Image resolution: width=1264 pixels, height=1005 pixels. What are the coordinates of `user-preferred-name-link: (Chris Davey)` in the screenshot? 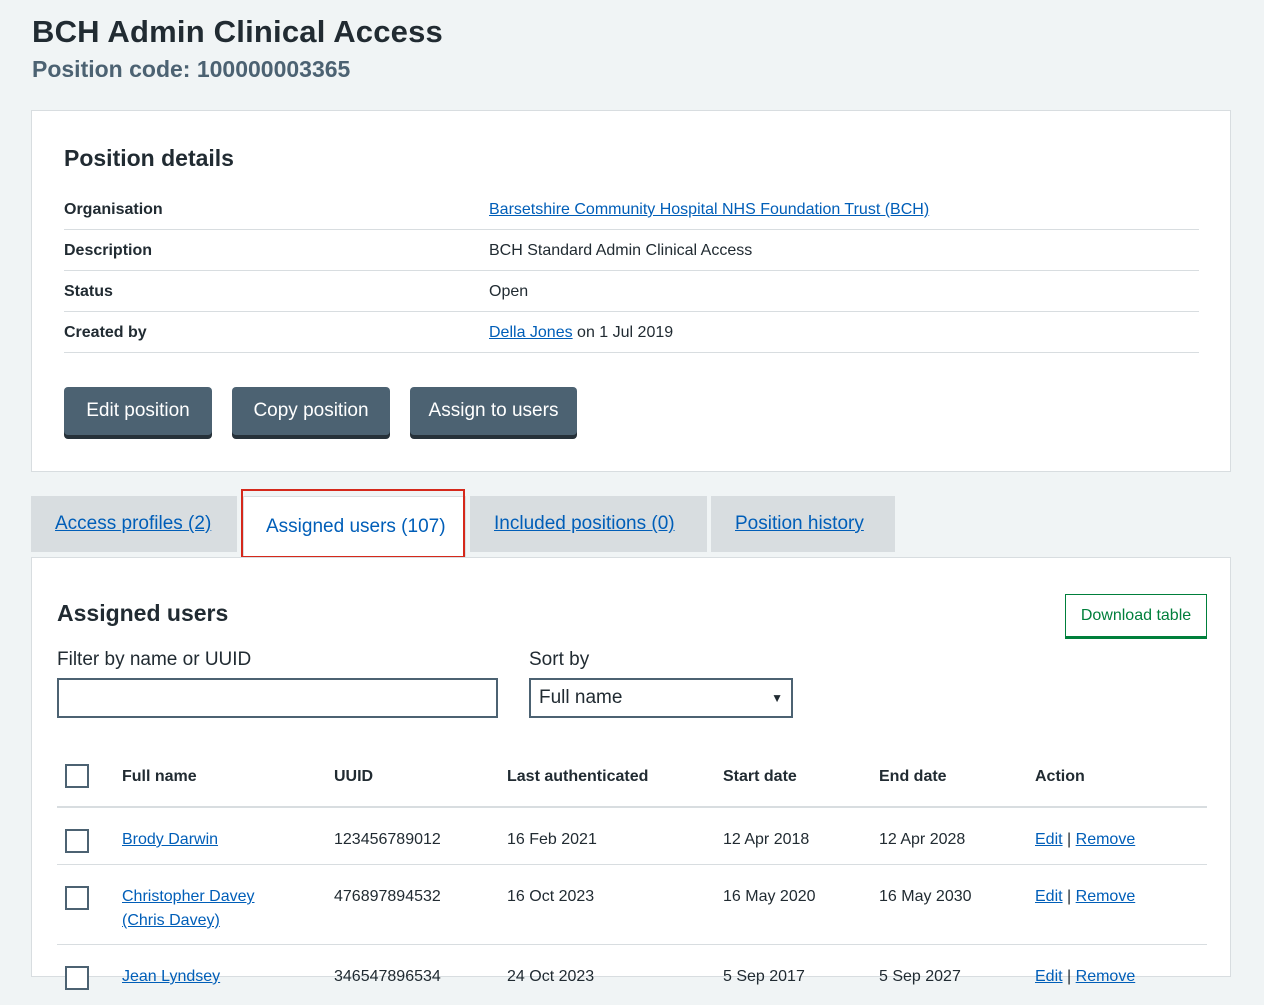 It's located at (171, 920).